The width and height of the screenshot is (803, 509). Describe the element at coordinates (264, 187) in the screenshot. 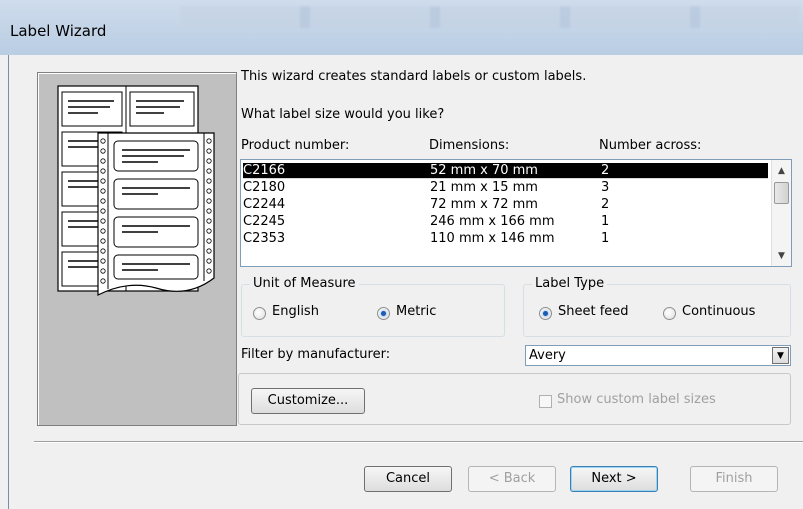

I see `product-number: C2180` at that location.